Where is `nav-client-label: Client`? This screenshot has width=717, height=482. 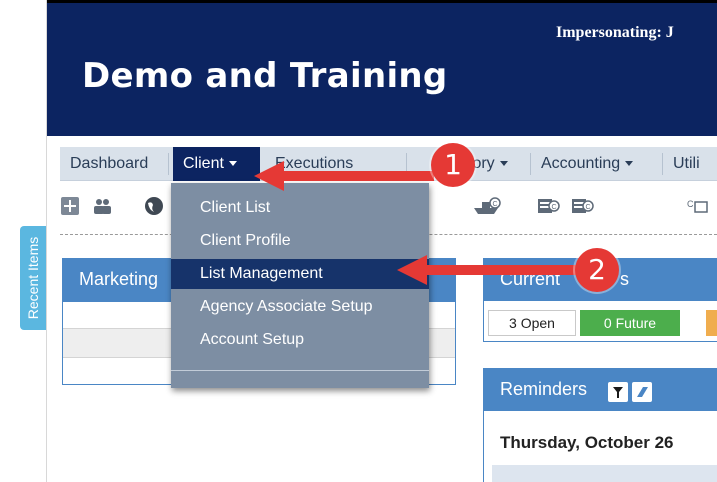
nav-client-label: Client is located at coordinates (203, 163).